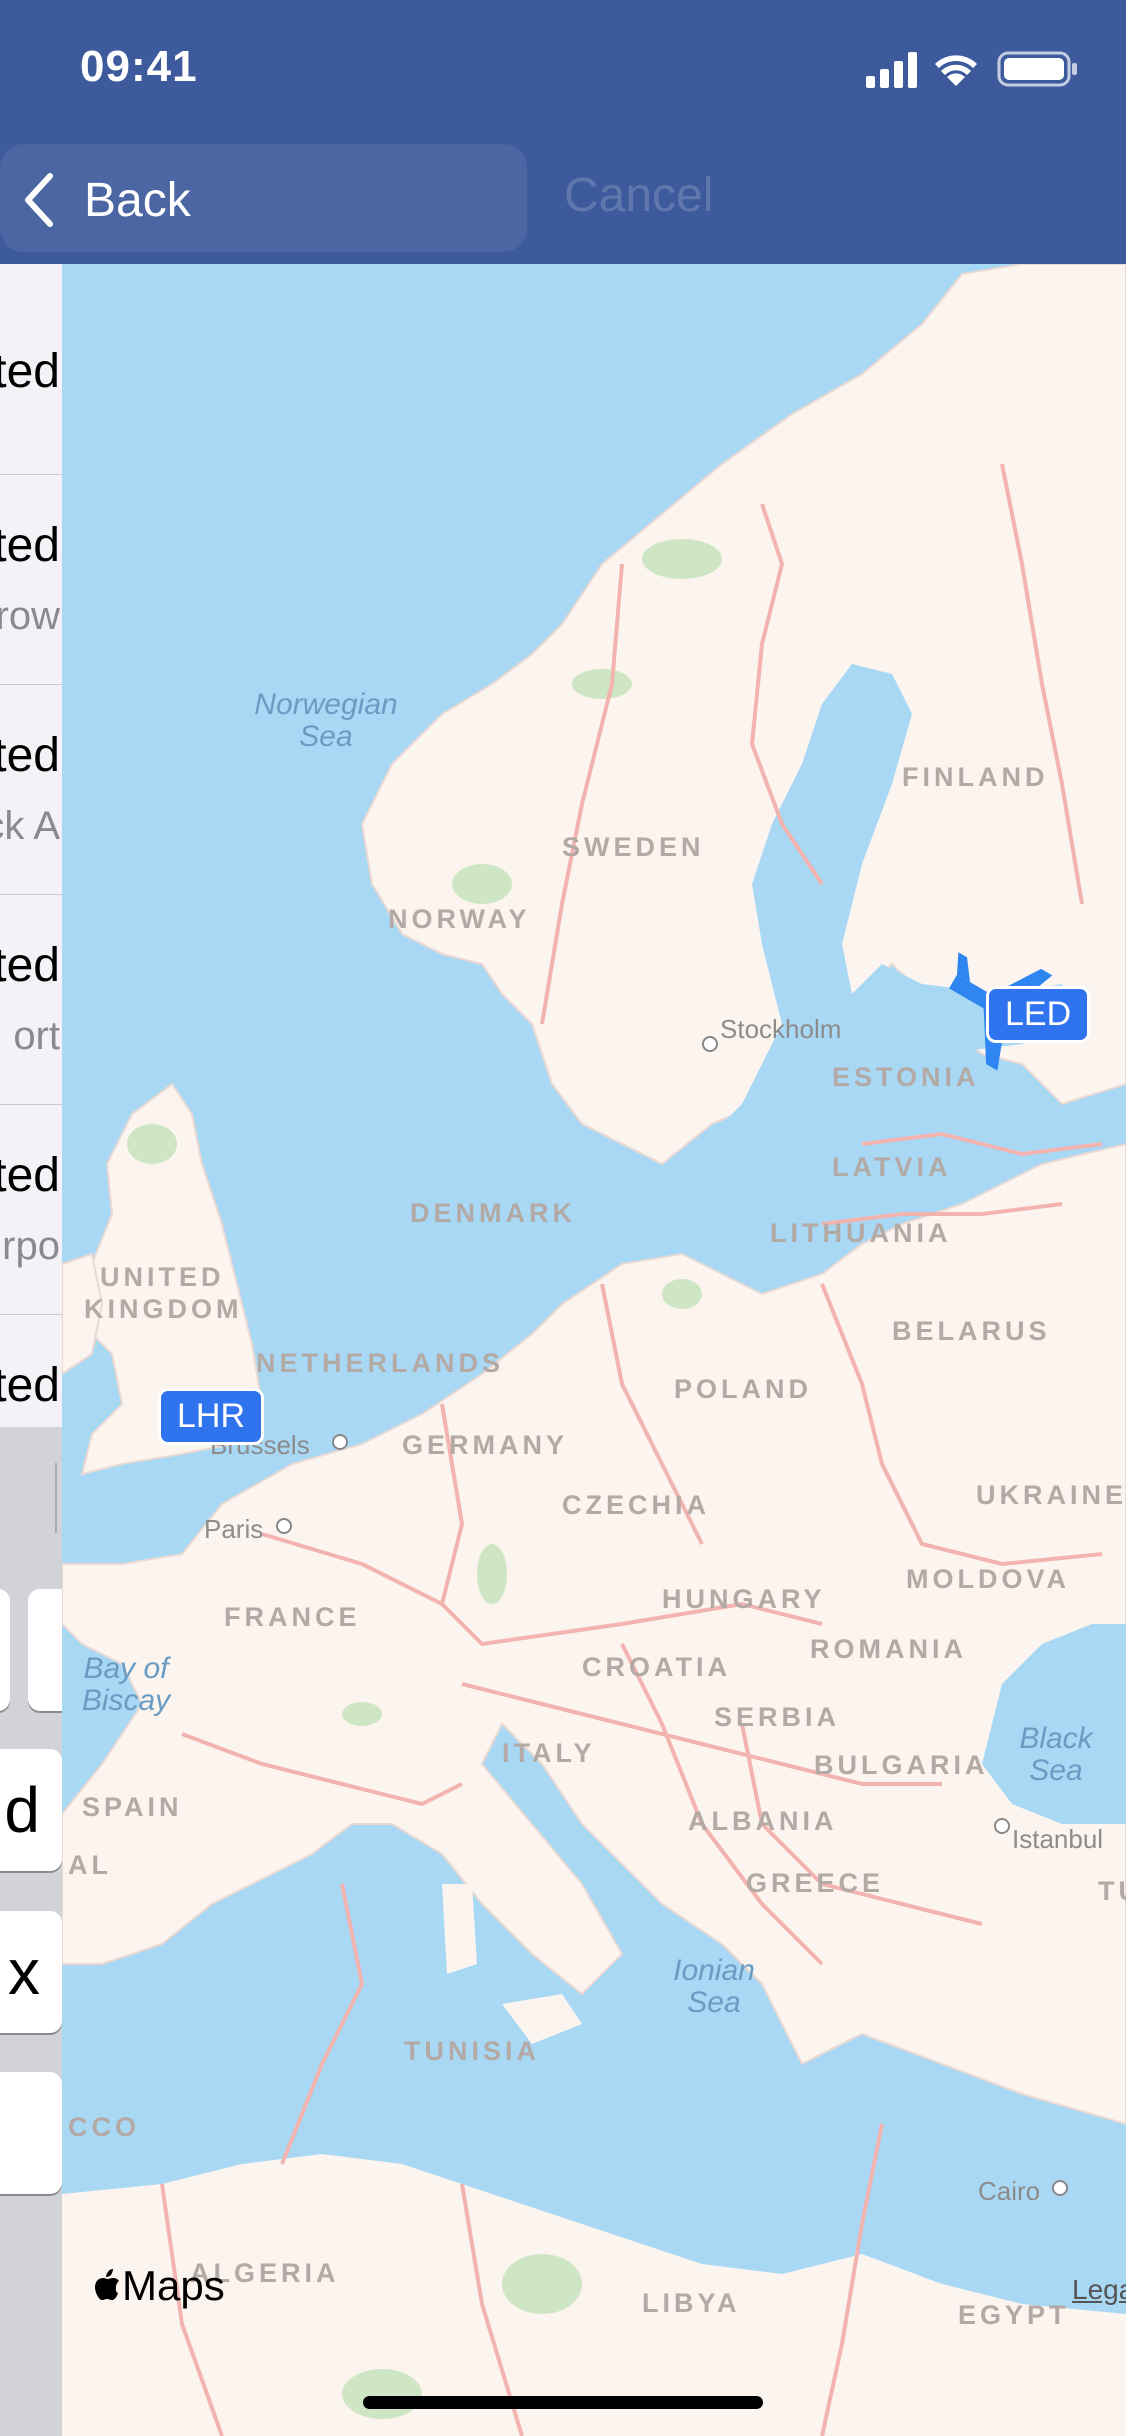 The image size is (1126, 2436). Describe the element at coordinates (988, 1579) in the screenshot. I see `country-label: MOLDOVA` at that location.